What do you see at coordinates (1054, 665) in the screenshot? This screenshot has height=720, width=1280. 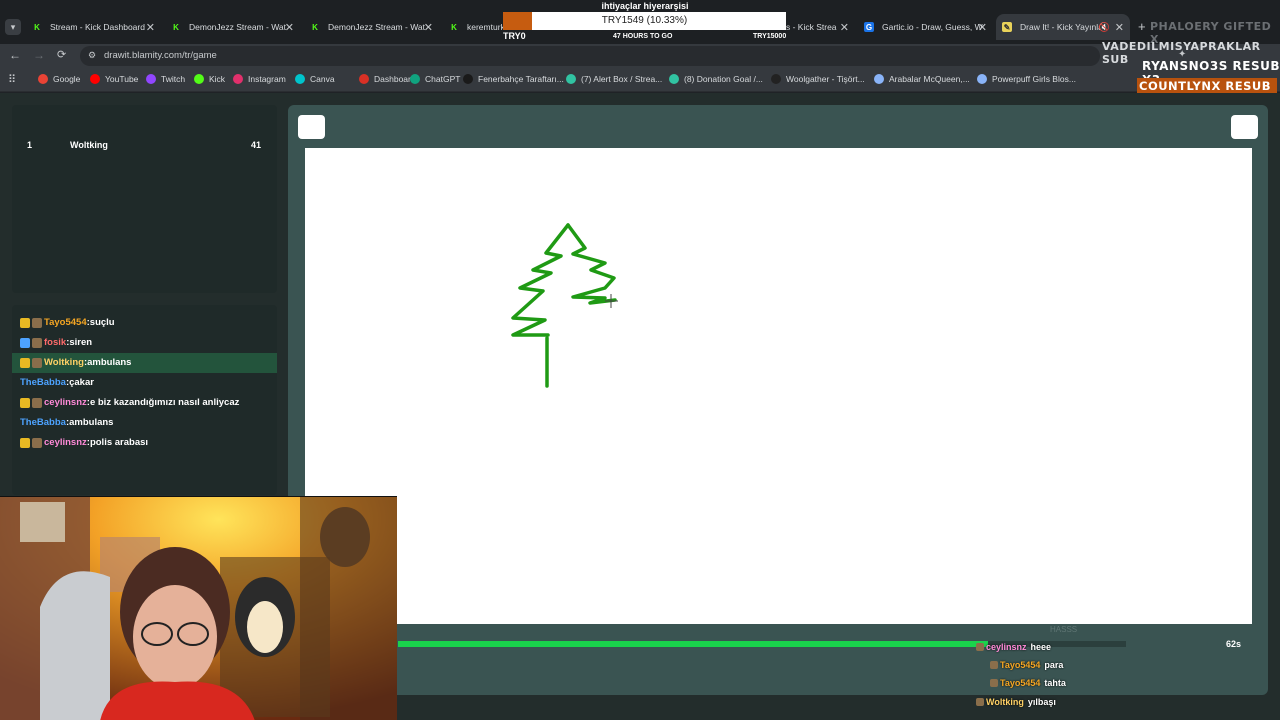 I see `overlay-chat-text: para` at bounding box center [1054, 665].